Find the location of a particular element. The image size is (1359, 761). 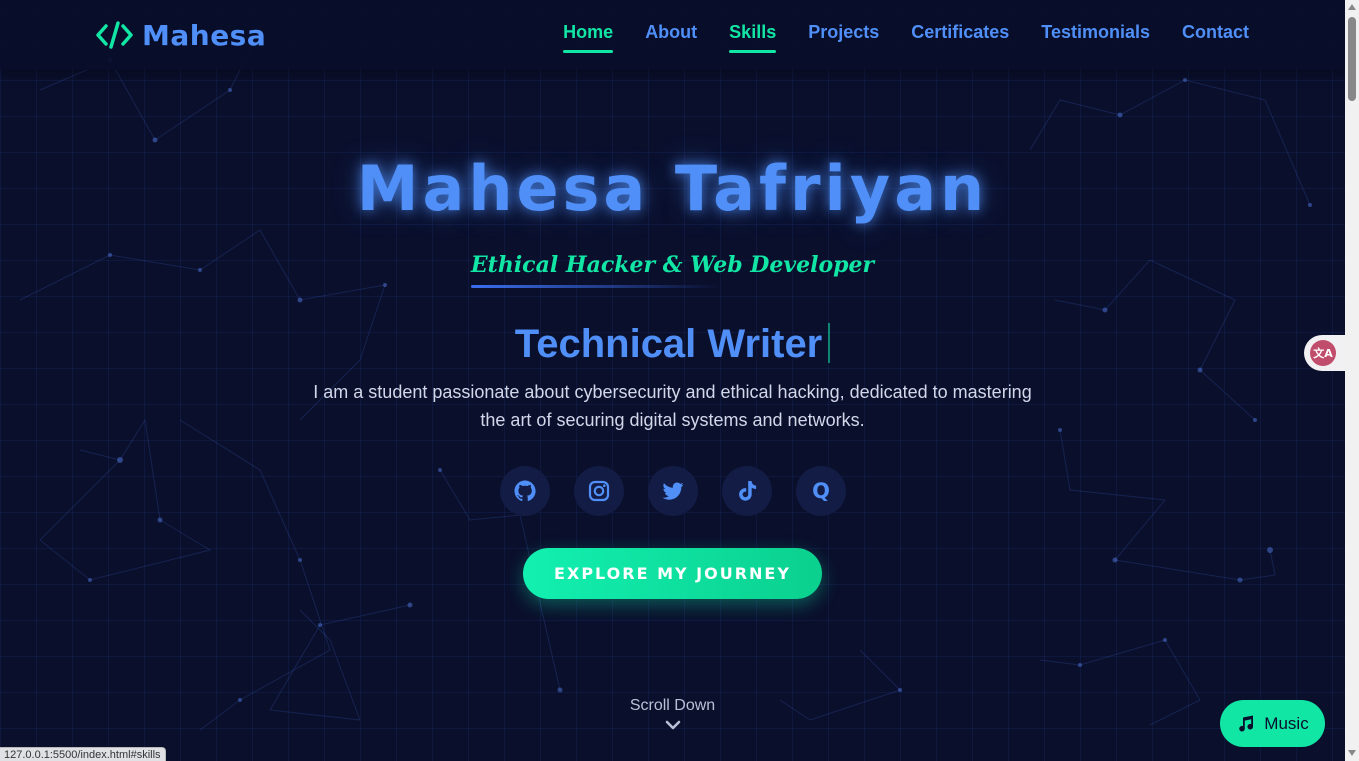

logo-text: Mahesa is located at coordinates (204, 35).